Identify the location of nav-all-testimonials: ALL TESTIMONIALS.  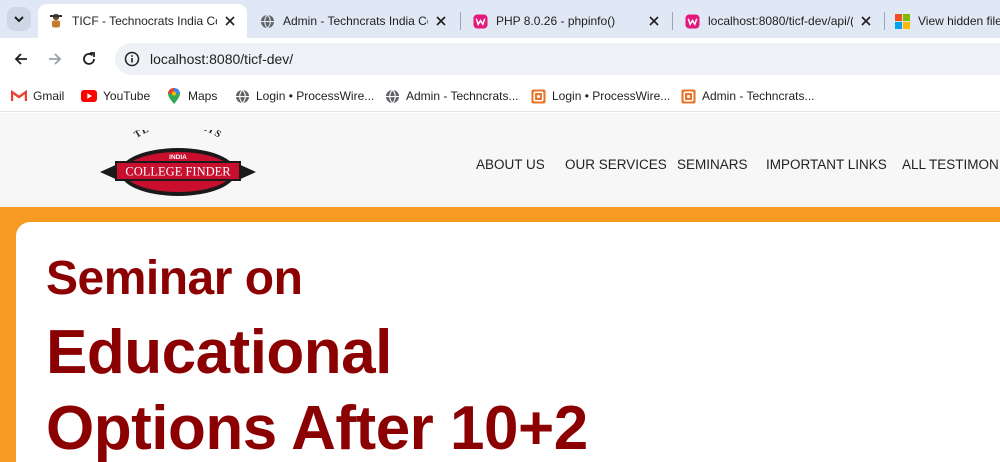
(951, 164).